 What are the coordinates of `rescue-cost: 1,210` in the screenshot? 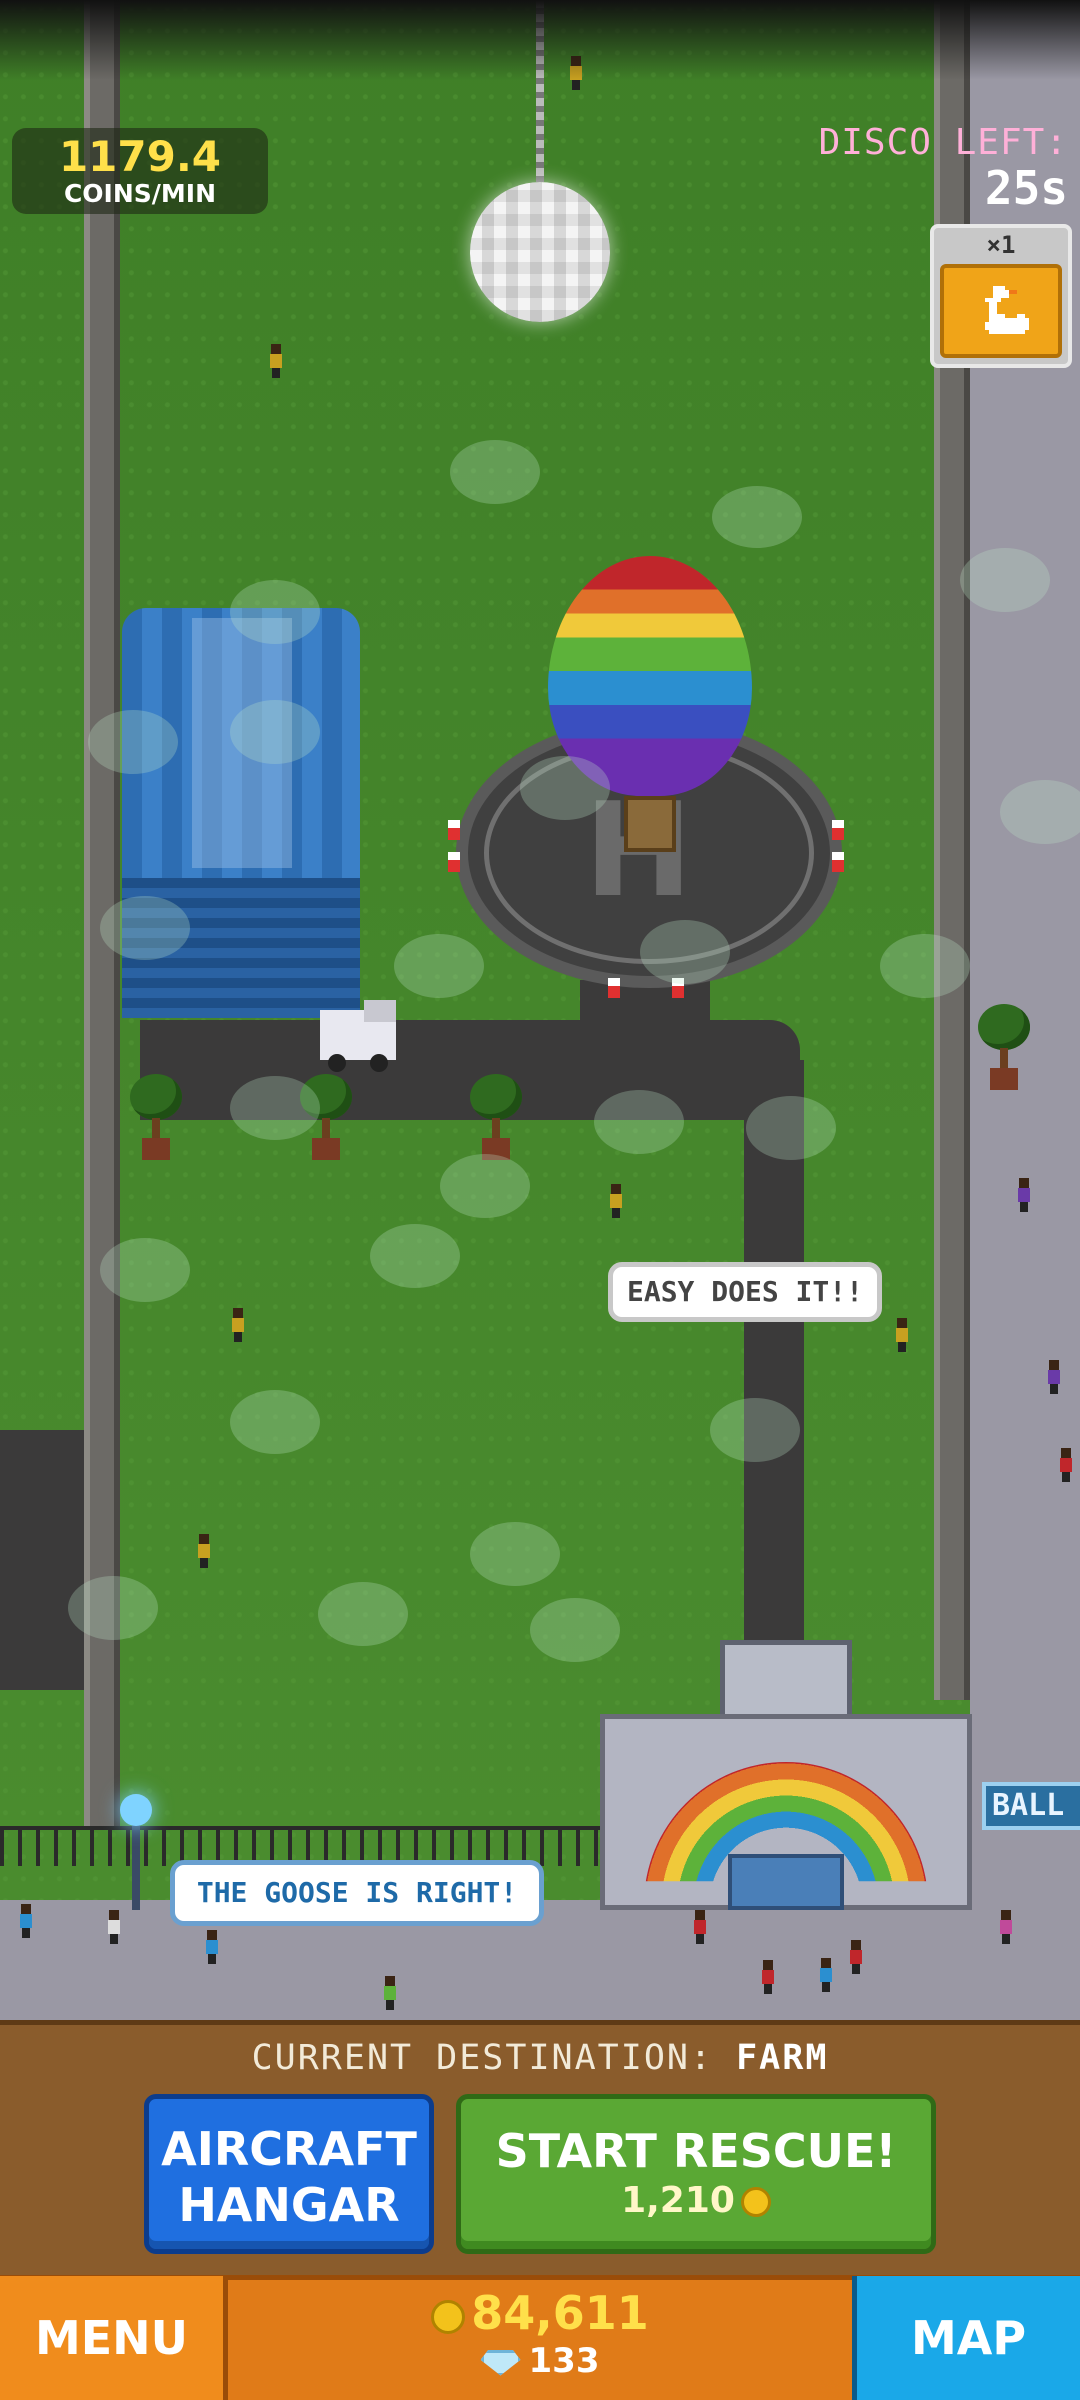 It's located at (696, 2201).